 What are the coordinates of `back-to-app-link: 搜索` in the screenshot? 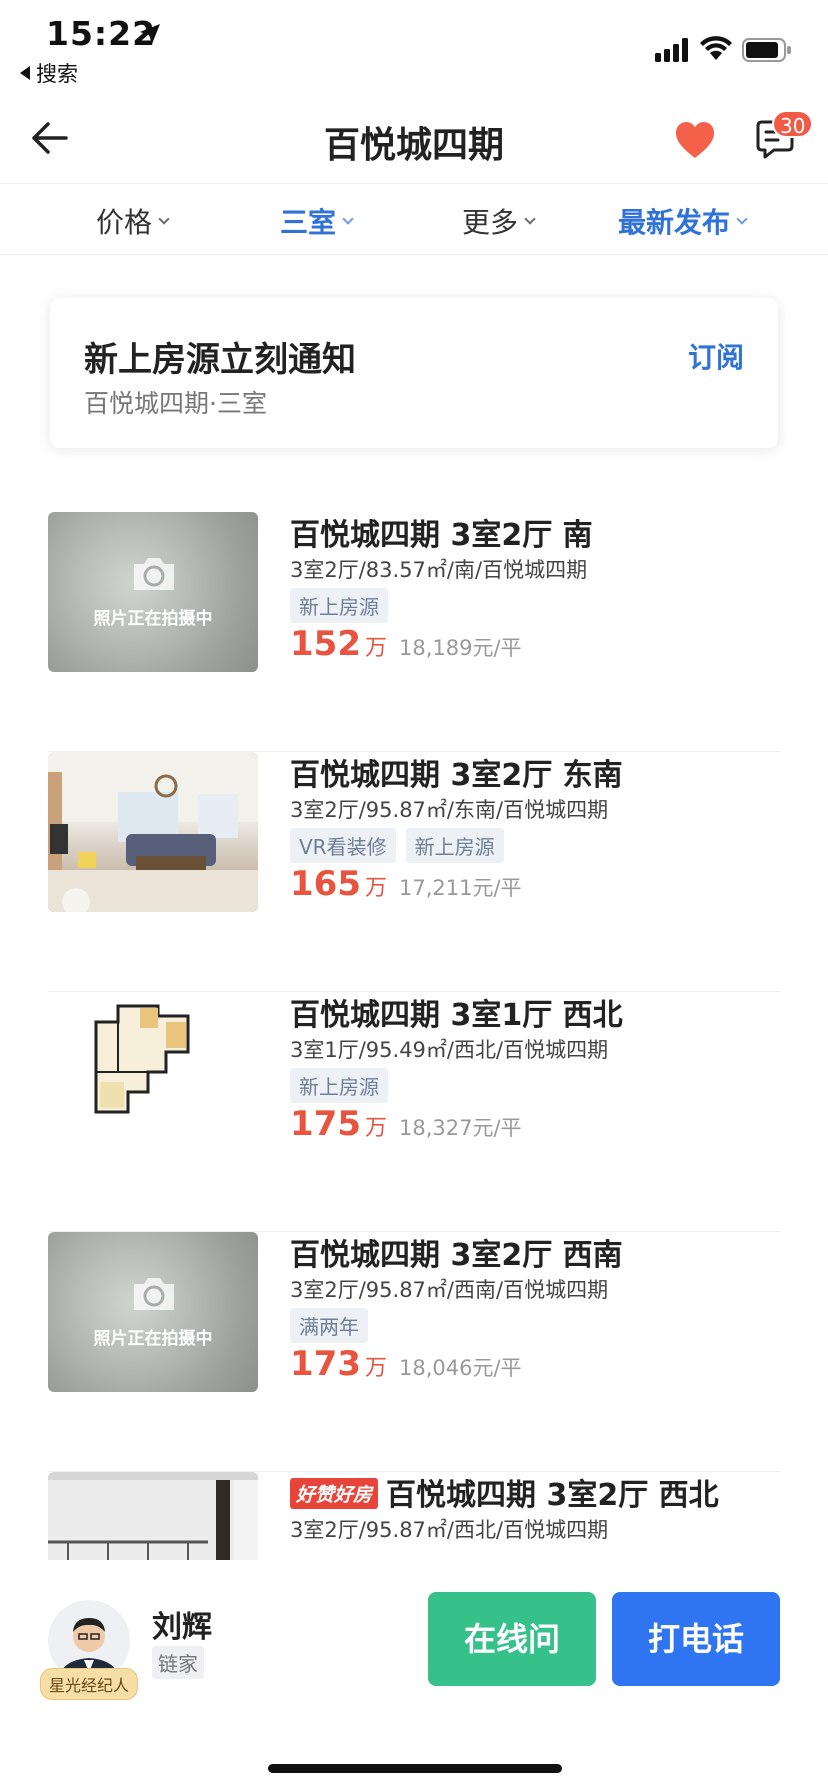 It's located at (49, 73).